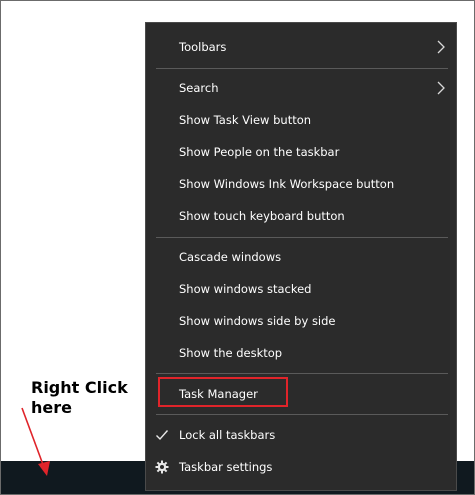  What do you see at coordinates (218, 394) in the screenshot?
I see `menu-item-label: Task Manager` at bounding box center [218, 394].